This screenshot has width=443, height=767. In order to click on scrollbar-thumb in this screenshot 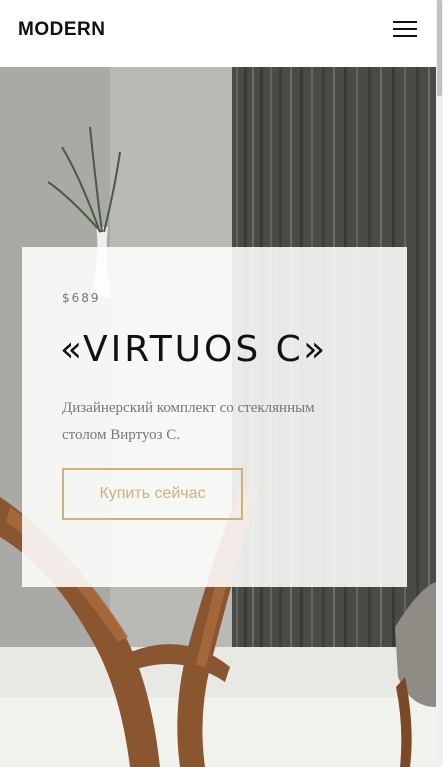, I will do `click(439, 48)`.